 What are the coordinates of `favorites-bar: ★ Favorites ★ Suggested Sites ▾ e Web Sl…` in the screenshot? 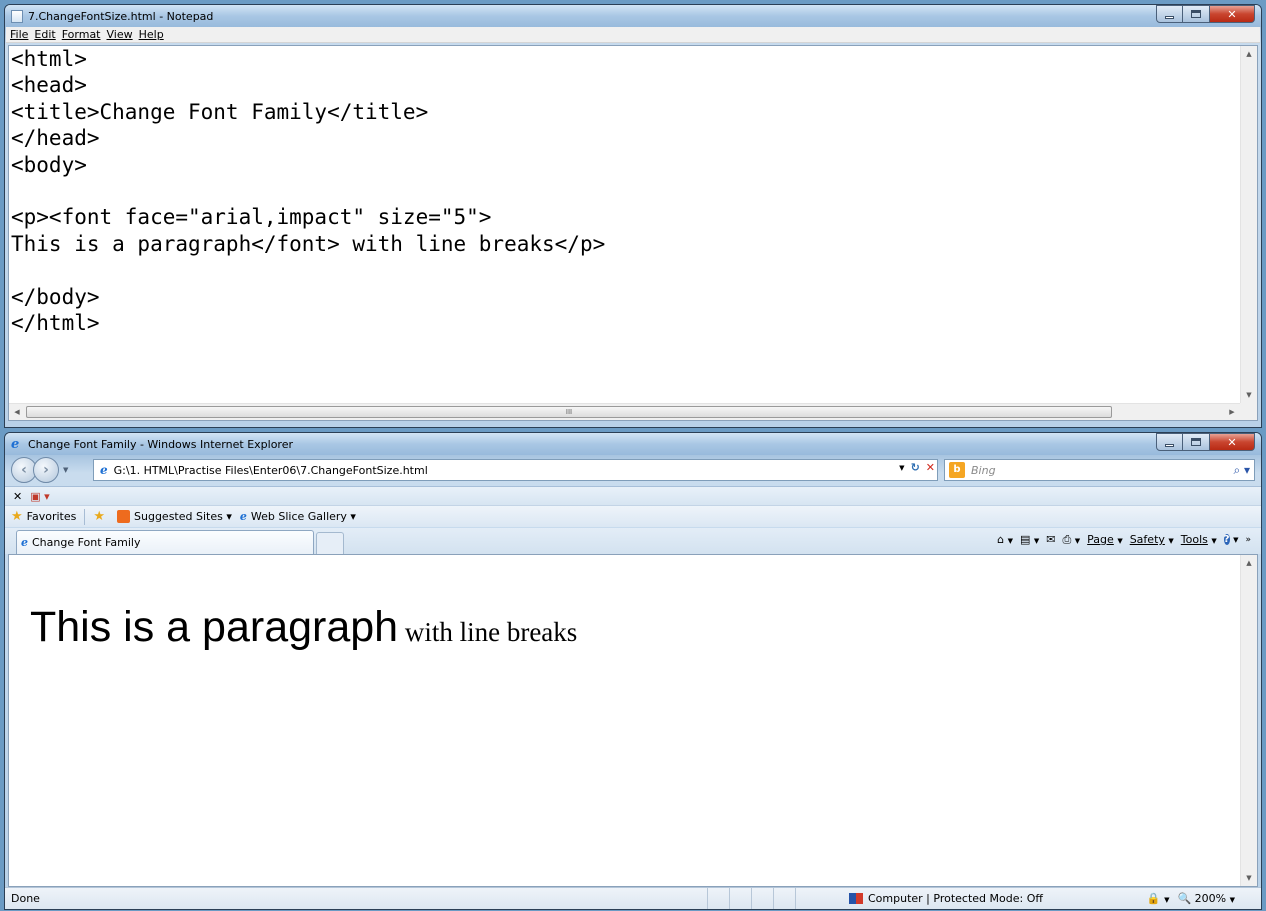 It's located at (633, 516).